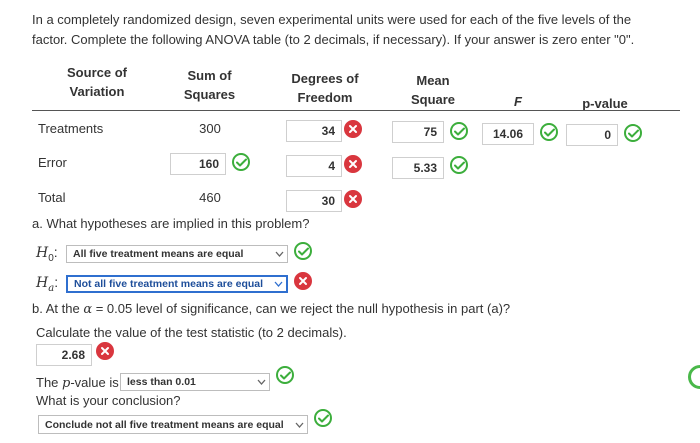 Image resolution: width=700 pixels, height=443 pixels. What do you see at coordinates (694, 377) in the screenshot?
I see `partial-status-icon` at bounding box center [694, 377].